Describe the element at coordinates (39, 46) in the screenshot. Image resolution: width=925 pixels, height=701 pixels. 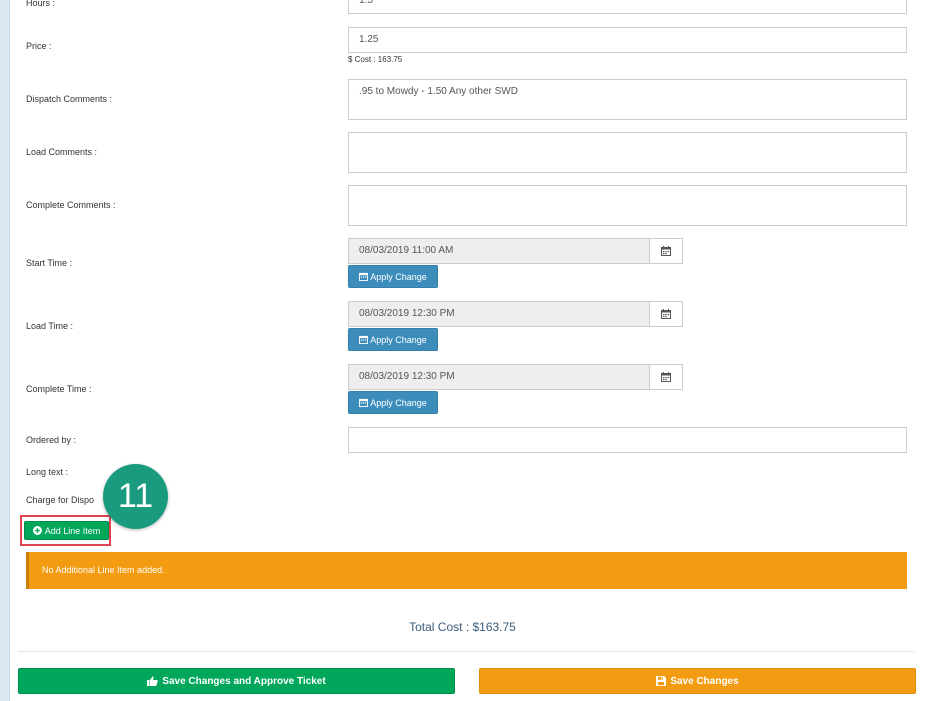
I see `price-label: Price :` at that location.